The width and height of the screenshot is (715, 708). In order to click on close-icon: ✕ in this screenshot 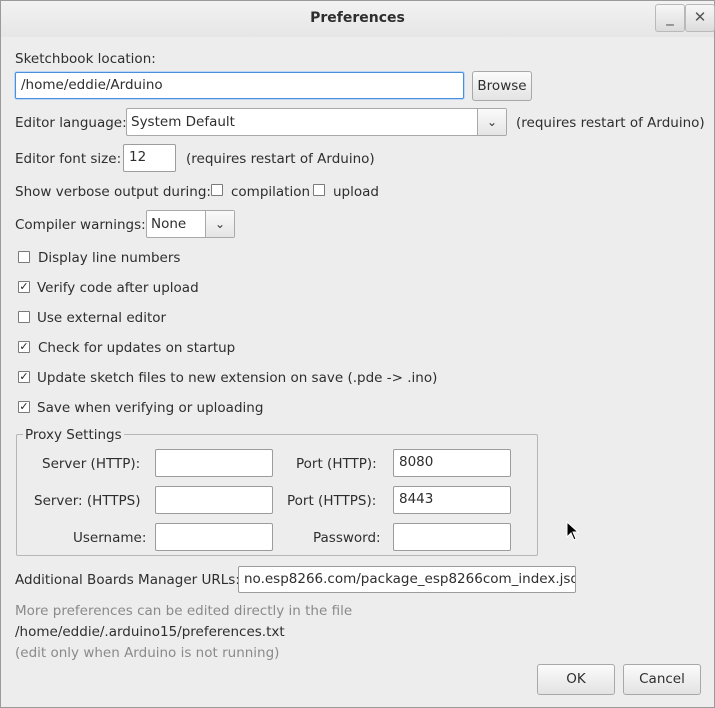, I will do `click(700, 17)`.